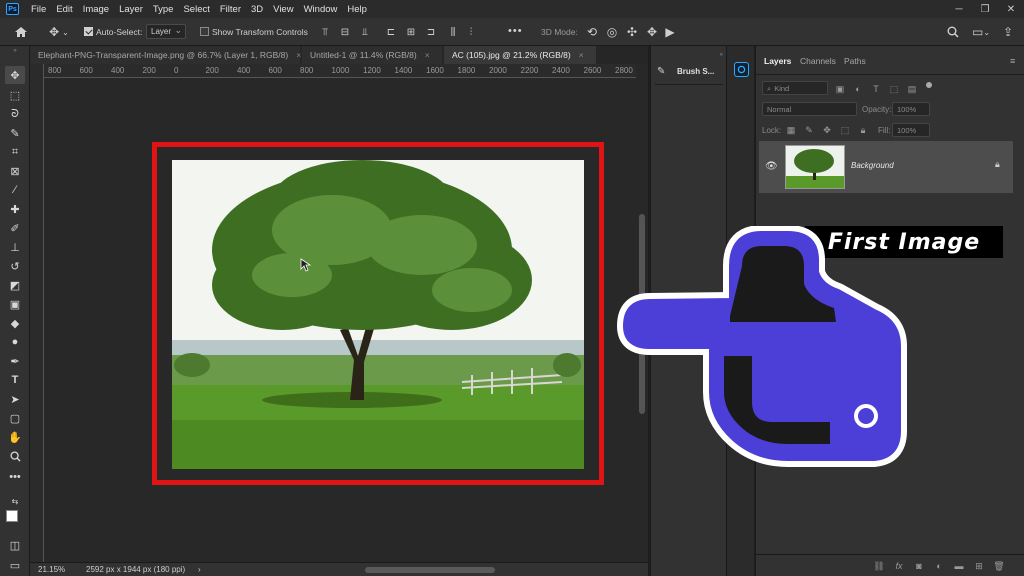 This screenshot has height=576, width=1024. Describe the element at coordinates (652, 32) in the screenshot. I see `3d-slide-icon: ✥` at that location.